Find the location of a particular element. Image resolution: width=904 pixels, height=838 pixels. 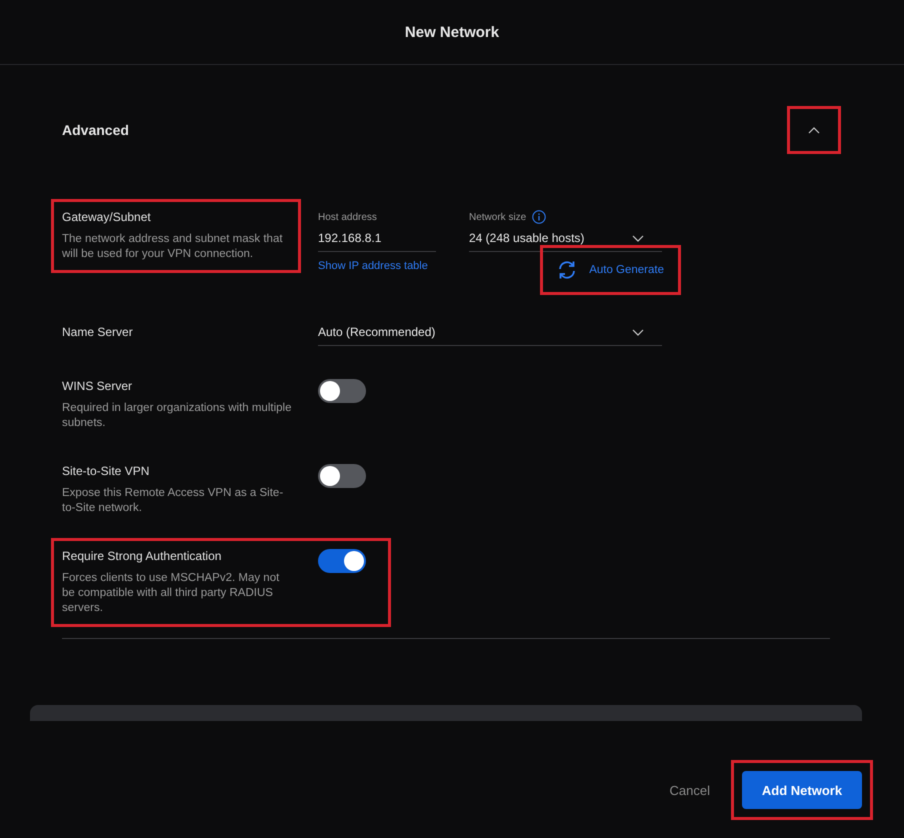

setting-description: Forces clients to use MSCHAPv2. May not be compatible with all third party RADIUS servers. is located at coordinates (171, 593).